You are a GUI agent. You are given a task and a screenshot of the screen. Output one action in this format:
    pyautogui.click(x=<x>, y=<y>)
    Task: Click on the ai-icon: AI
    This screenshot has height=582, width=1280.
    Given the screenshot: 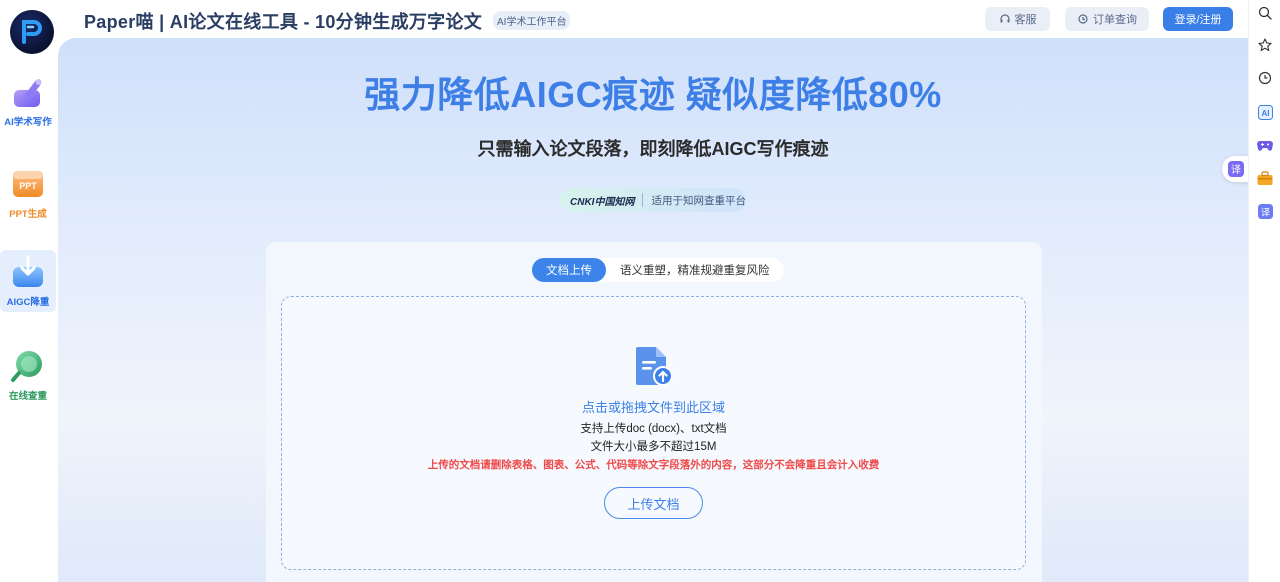 What is the action you would take?
    pyautogui.click(x=1265, y=112)
    